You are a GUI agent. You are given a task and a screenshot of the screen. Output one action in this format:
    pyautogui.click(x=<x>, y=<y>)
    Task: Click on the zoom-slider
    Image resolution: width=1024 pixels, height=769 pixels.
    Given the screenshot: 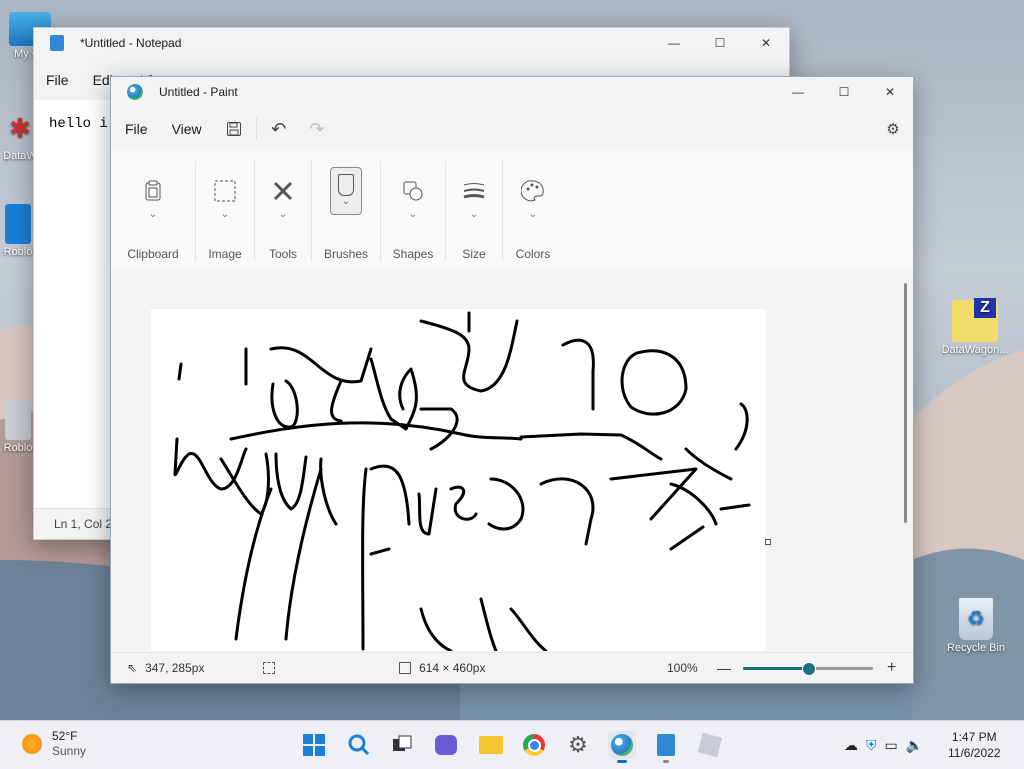 What is the action you would take?
    pyautogui.click(x=808, y=669)
    